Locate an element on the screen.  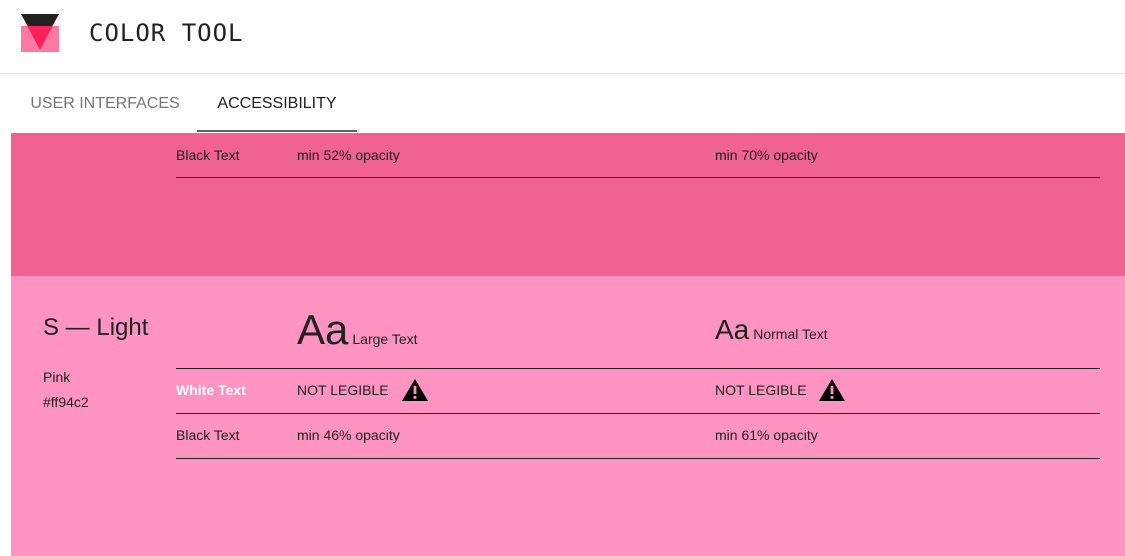
page-edge is located at coordinates (5, 315).